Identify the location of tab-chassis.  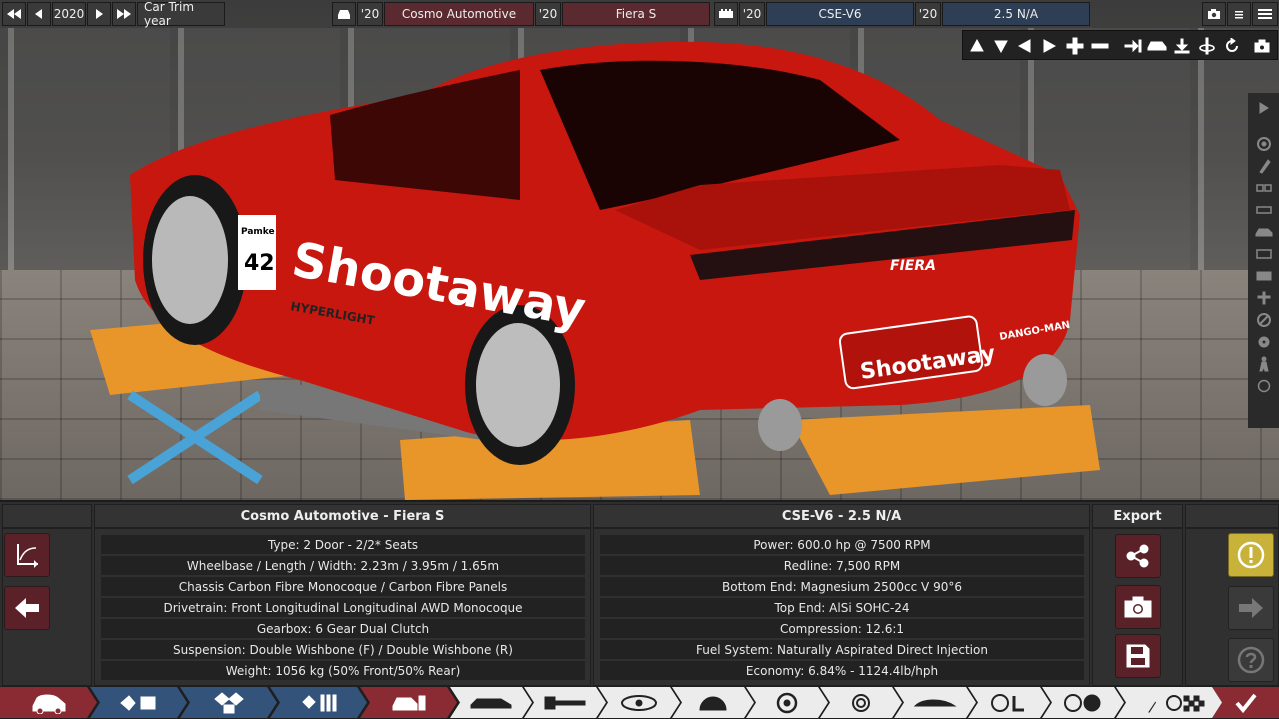
(491, 702).